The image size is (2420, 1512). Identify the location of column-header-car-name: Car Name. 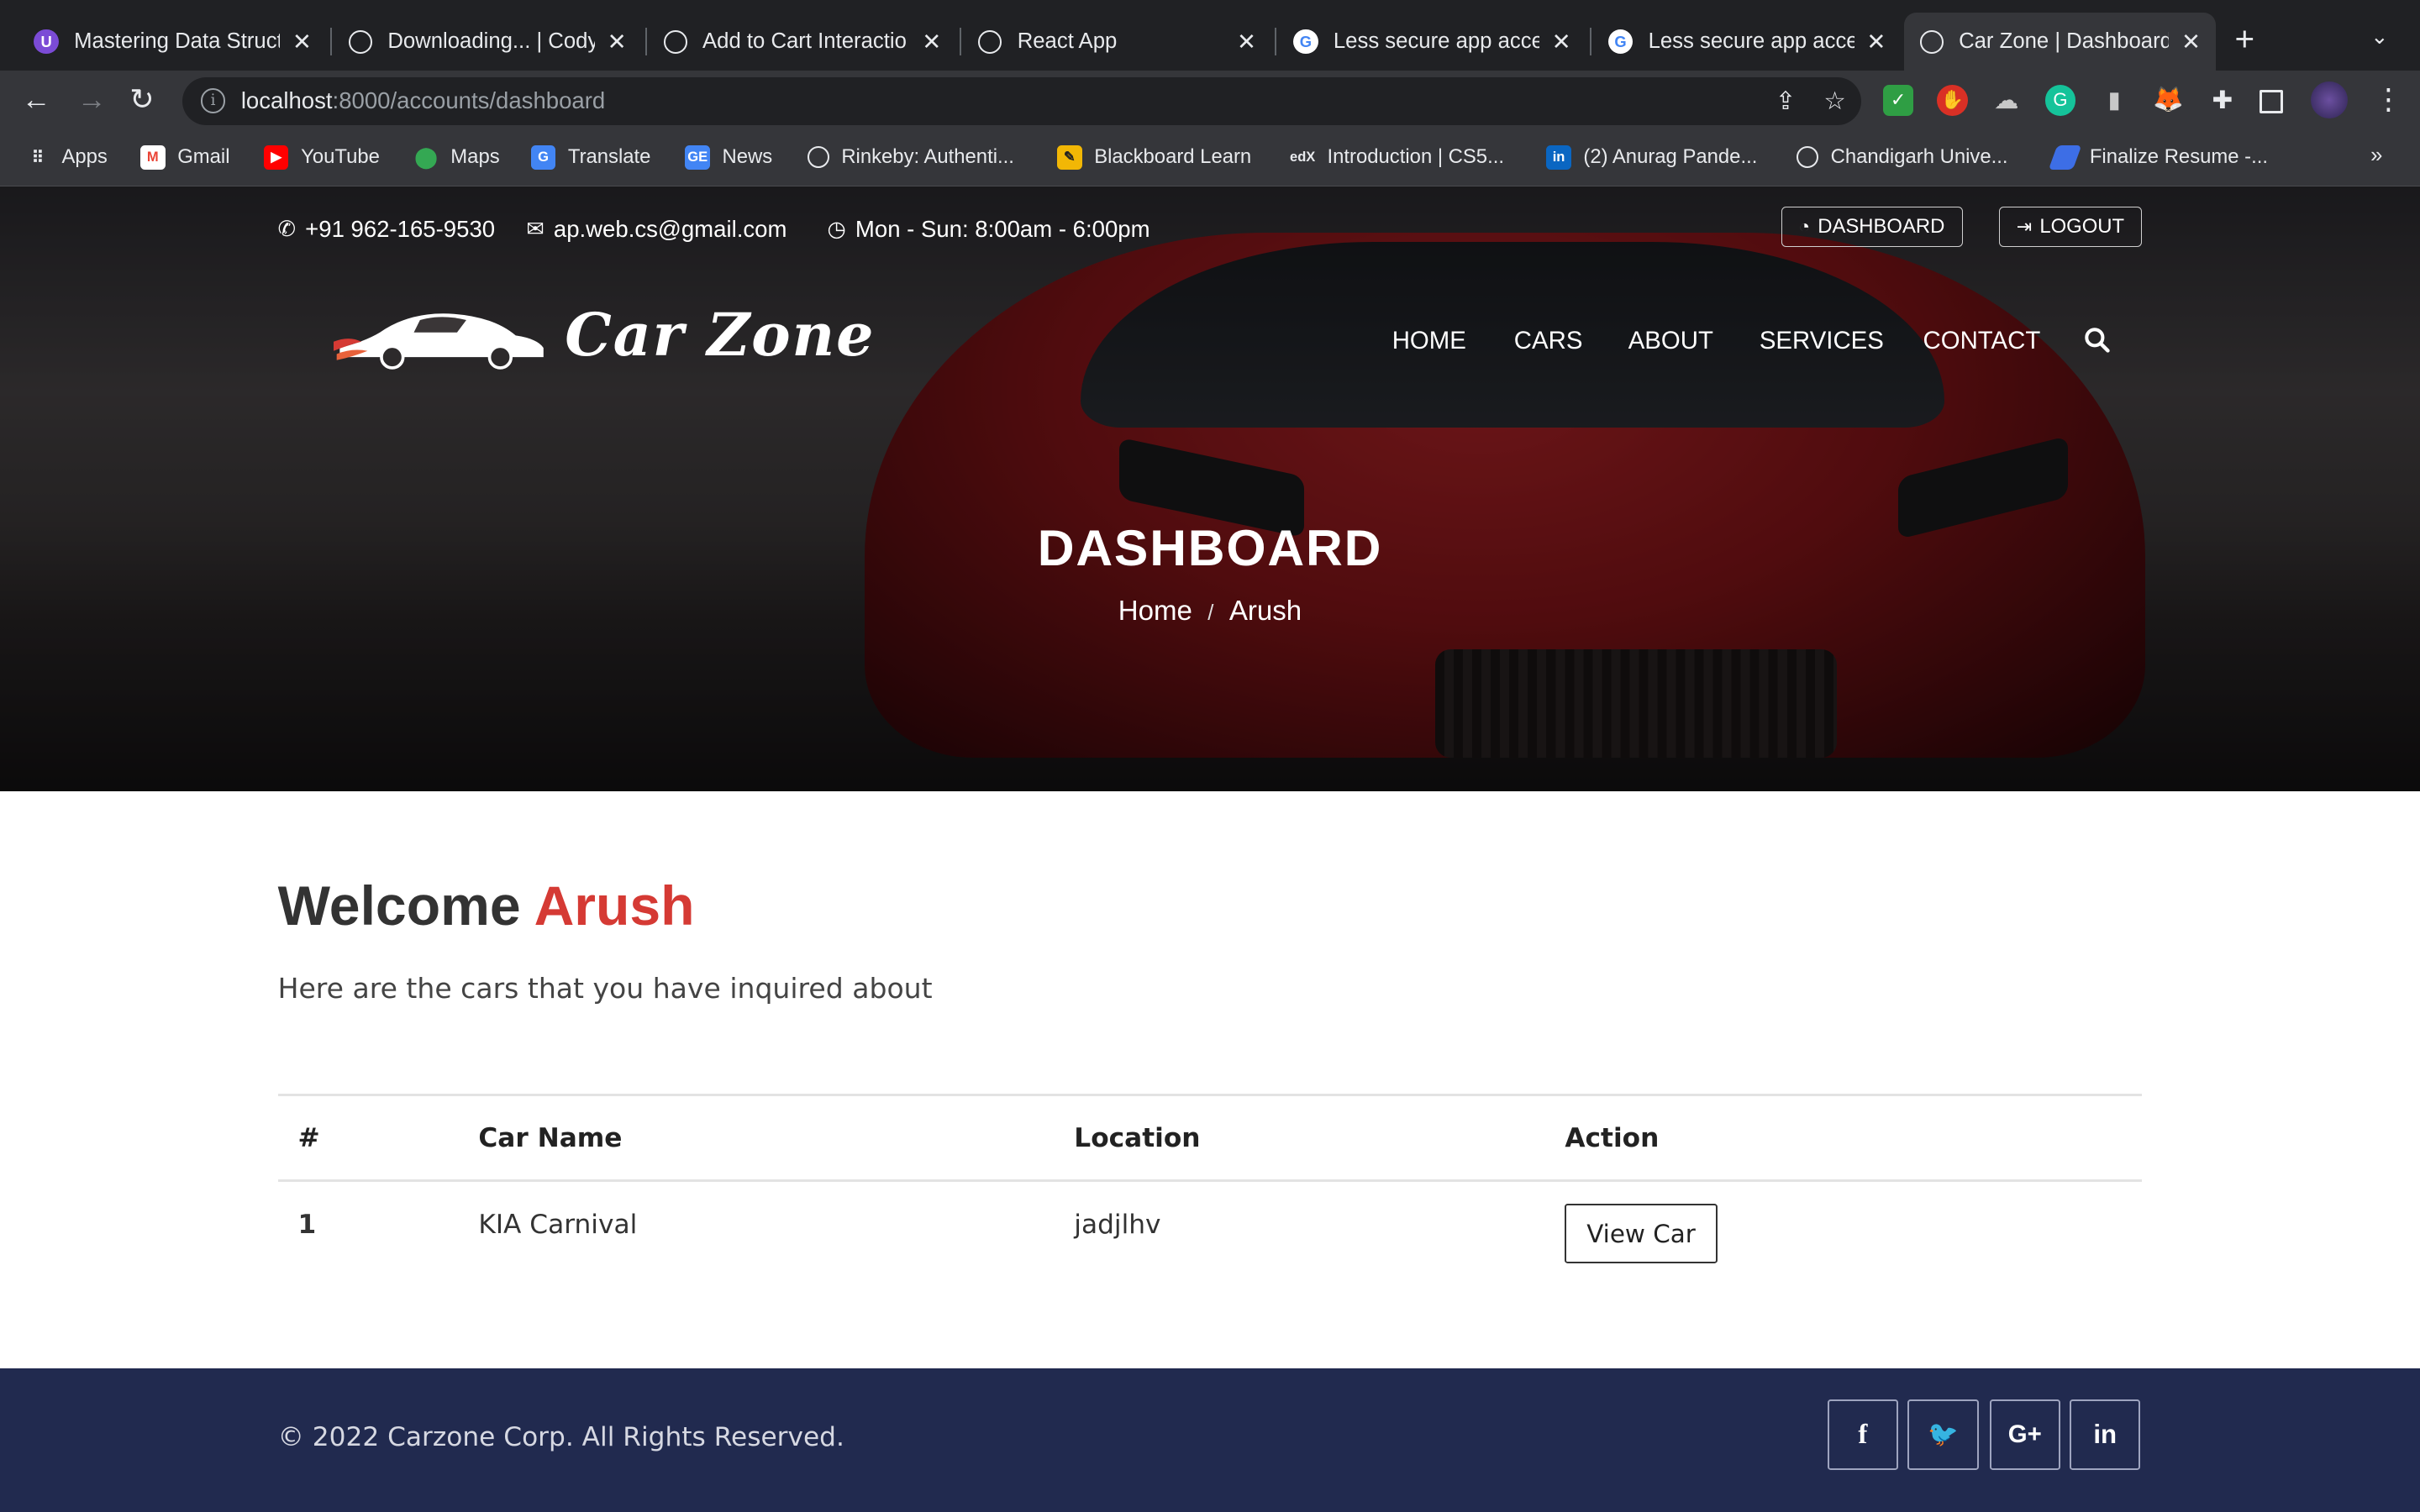
(756, 1138).